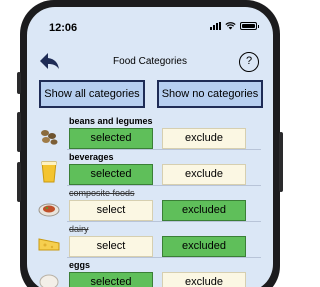  What do you see at coordinates (79, 229) in the screenshot?
I see `category-name: dairy` at bounding box center [79, 229].